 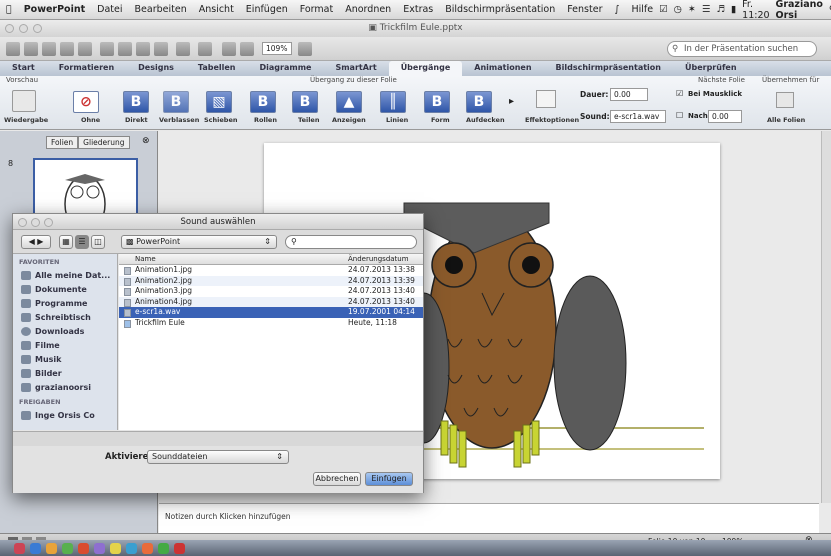 I want to click on transition-schieben: ▧, so click(x=219, y=102).